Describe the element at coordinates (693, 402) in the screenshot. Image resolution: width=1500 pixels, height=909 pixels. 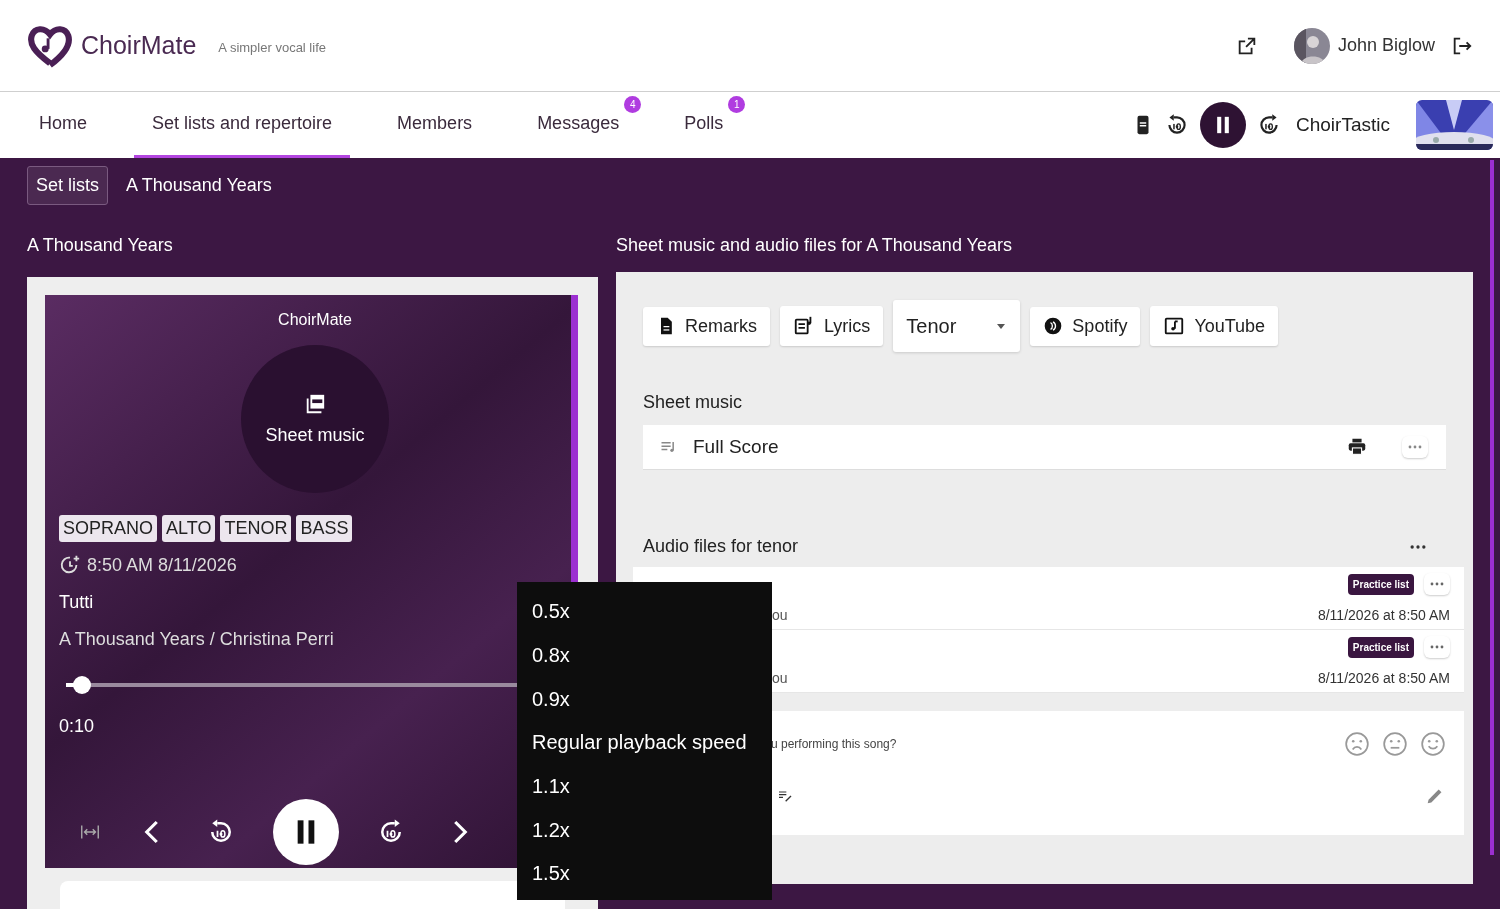
I see `section-heading: Sheet music` at that location.